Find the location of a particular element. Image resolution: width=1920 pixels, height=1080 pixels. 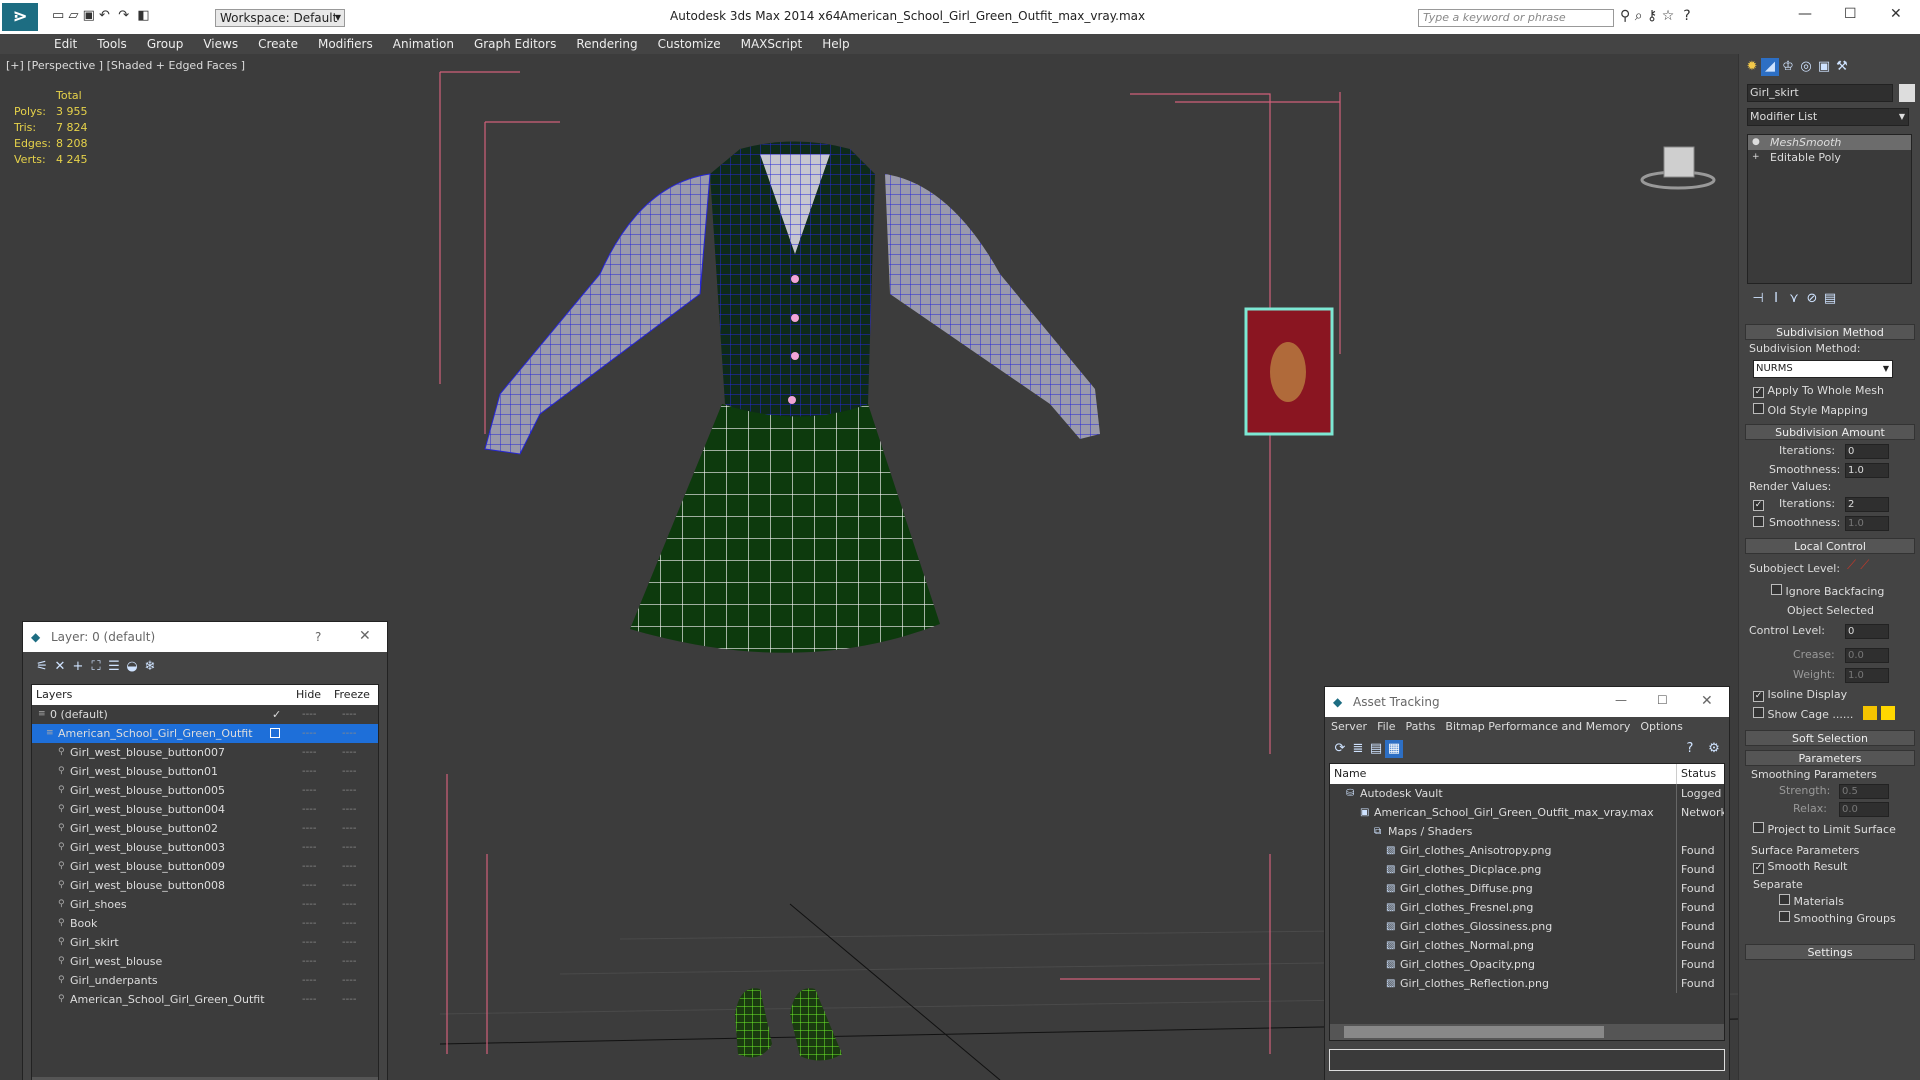

rollout-settings: Settings is located at coordinates (1830, 952).